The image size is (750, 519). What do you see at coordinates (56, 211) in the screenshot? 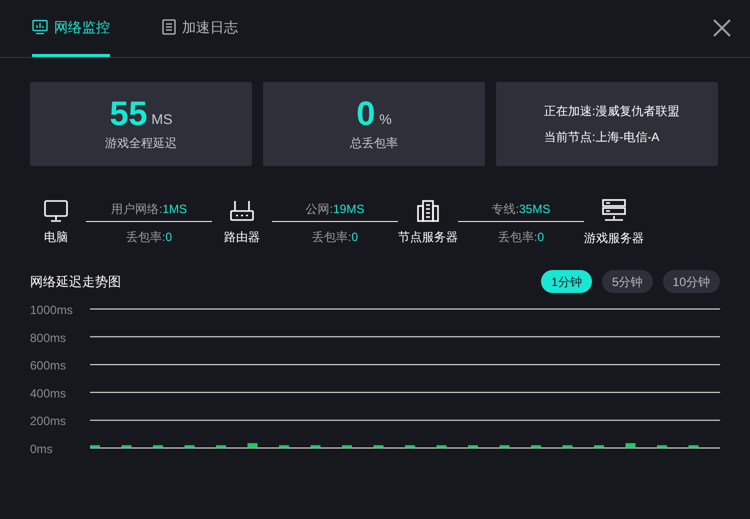
I see `monitor-icon` at bounding box center [56, 211].